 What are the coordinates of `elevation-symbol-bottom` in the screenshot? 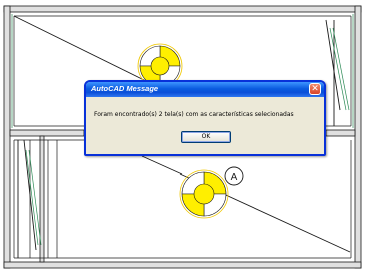 It's located at (204, 194).